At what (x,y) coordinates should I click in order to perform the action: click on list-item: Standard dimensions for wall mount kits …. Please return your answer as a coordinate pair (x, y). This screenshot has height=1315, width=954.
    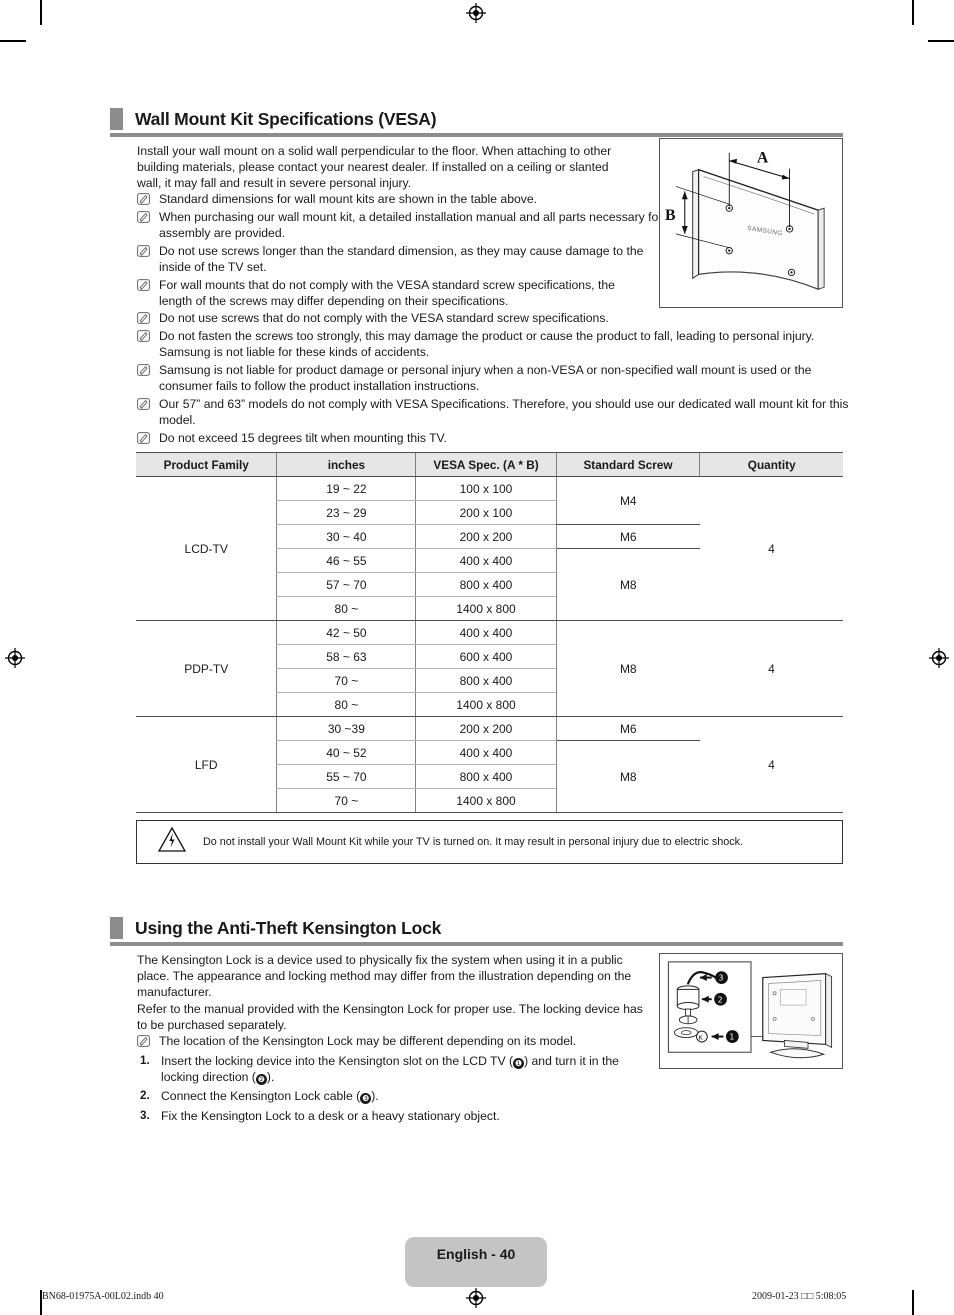
    Looking at the image, I should click on (388, 199).